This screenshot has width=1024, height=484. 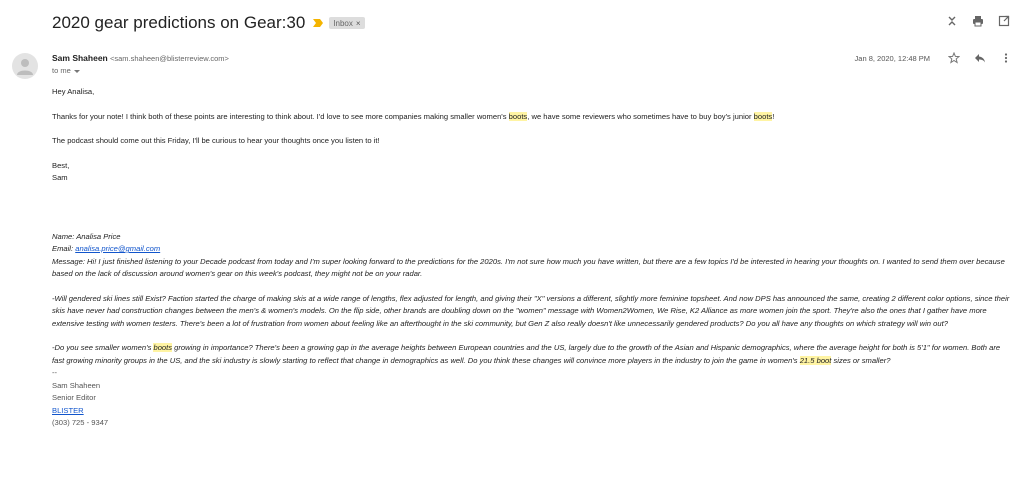 I want to click on message-actions, so click(x=979, y=57).